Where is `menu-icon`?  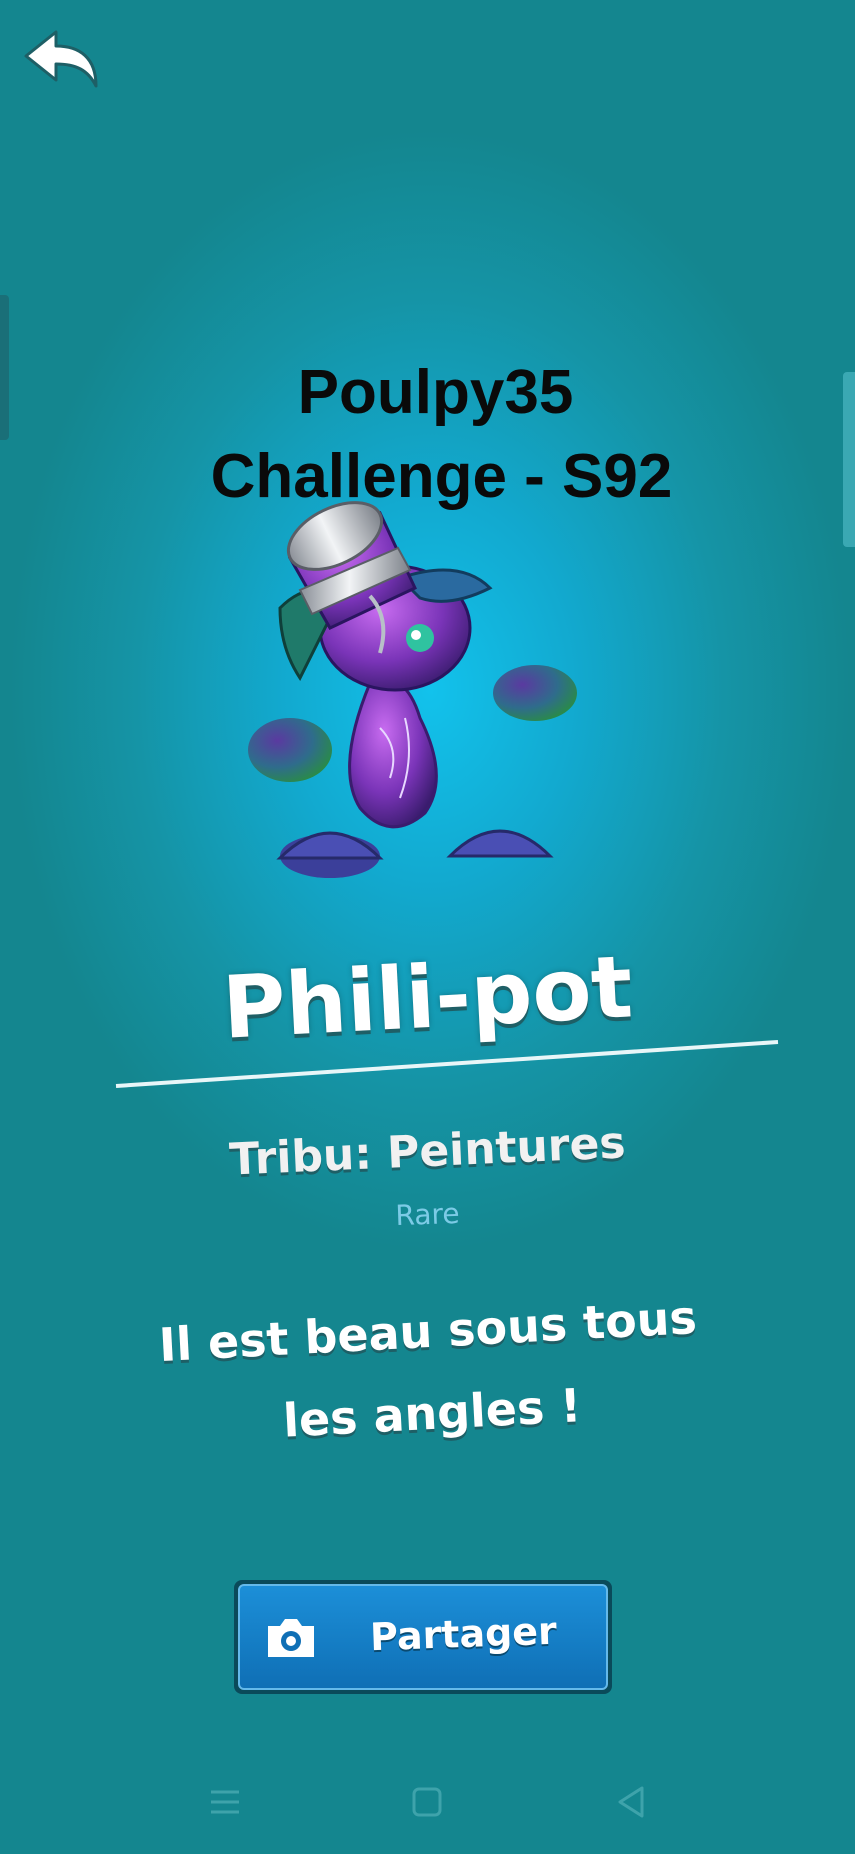
menu-icon is located at coordinates (225, 1802).